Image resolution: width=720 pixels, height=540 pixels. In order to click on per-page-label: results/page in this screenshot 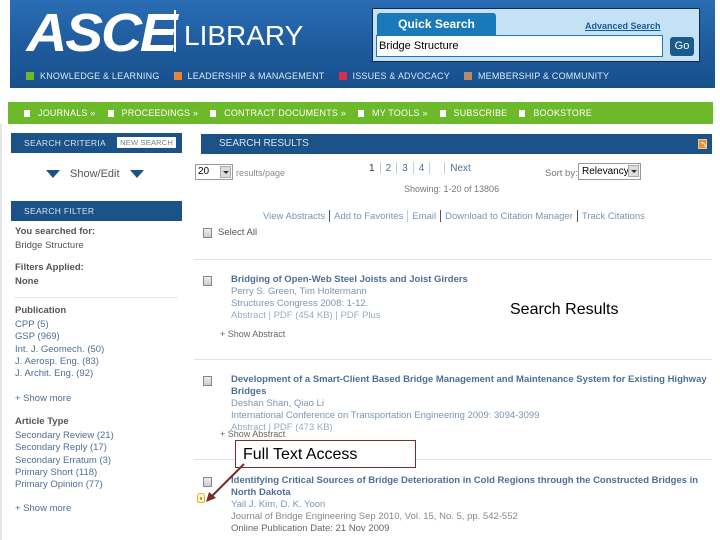, I will do `click(261, 173)`.